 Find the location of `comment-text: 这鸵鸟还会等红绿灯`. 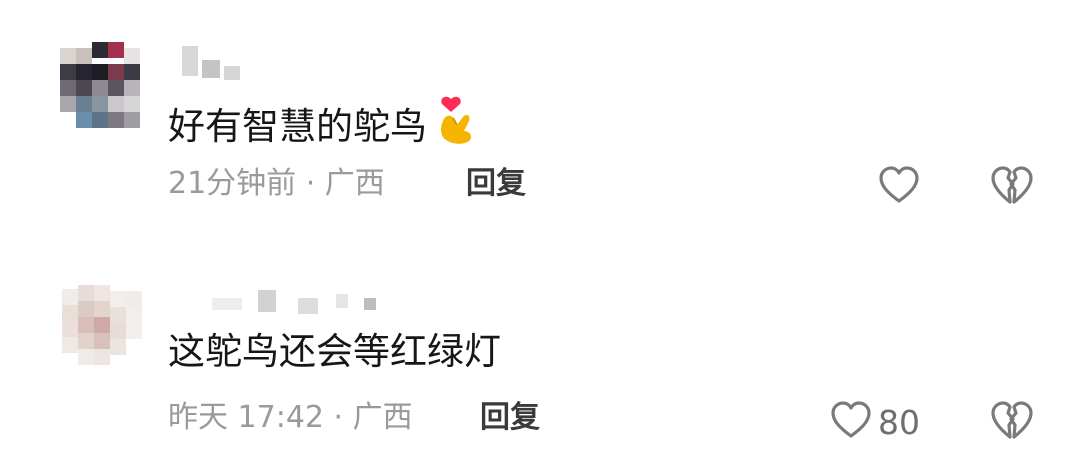

comment-text: 这鸵鸟还会等红绿灯 is located at coordinates (334, 352).